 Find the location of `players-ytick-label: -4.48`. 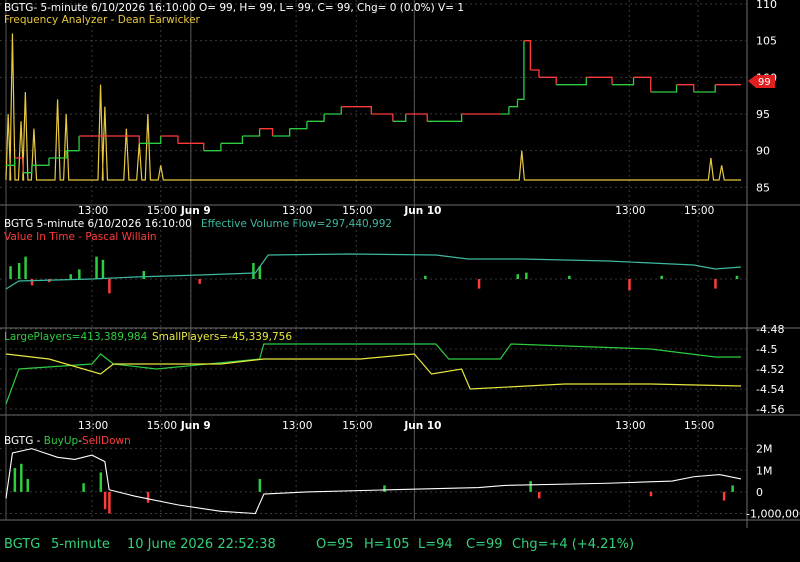

players-ytick-label: -4.48 is located at coordinates (770, 329).